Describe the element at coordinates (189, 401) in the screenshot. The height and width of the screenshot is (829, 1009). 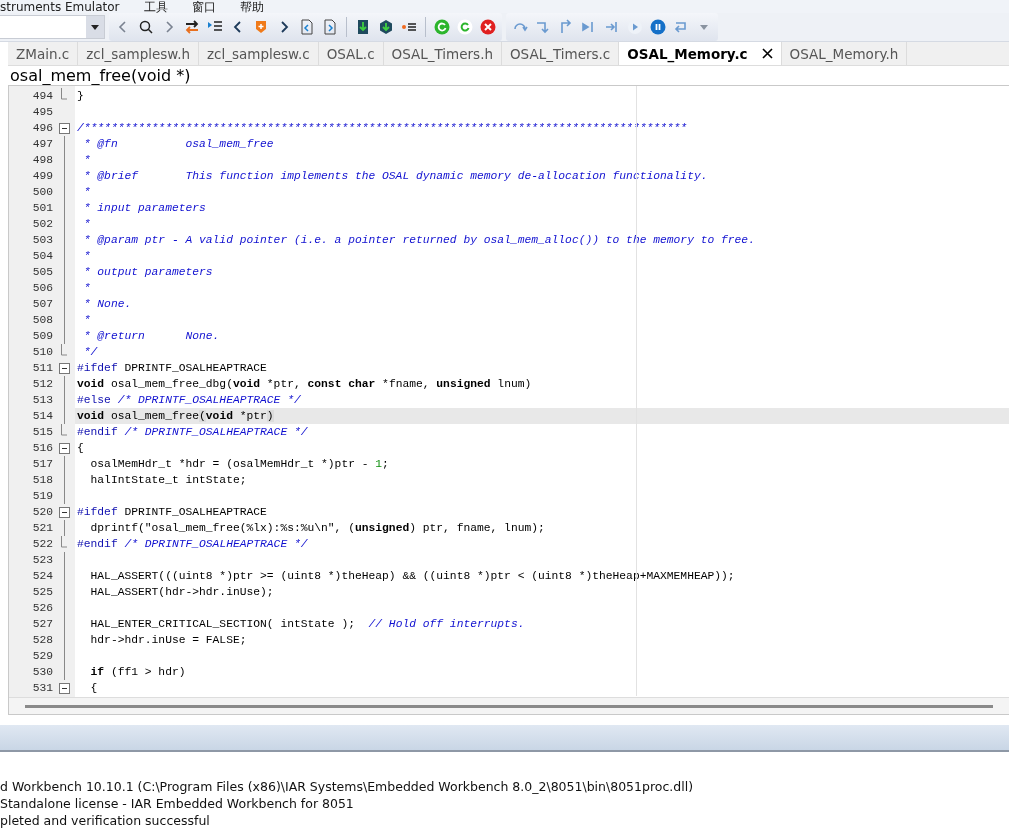
I see `code-line: #else /* DPRINTF_OSALHEAPTRACE */` at that location.